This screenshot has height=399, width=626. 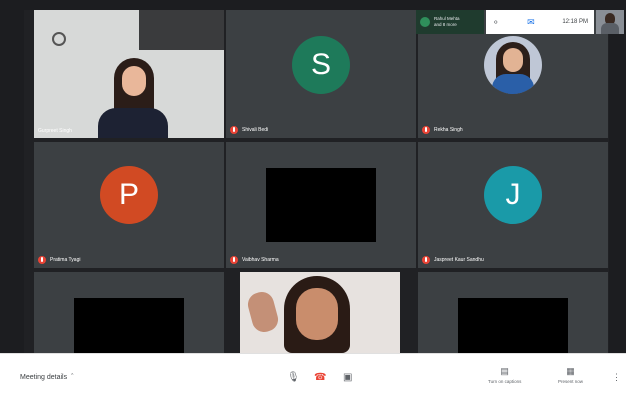 I want to click on avatar-initial: S, so click(x=320, y=64).